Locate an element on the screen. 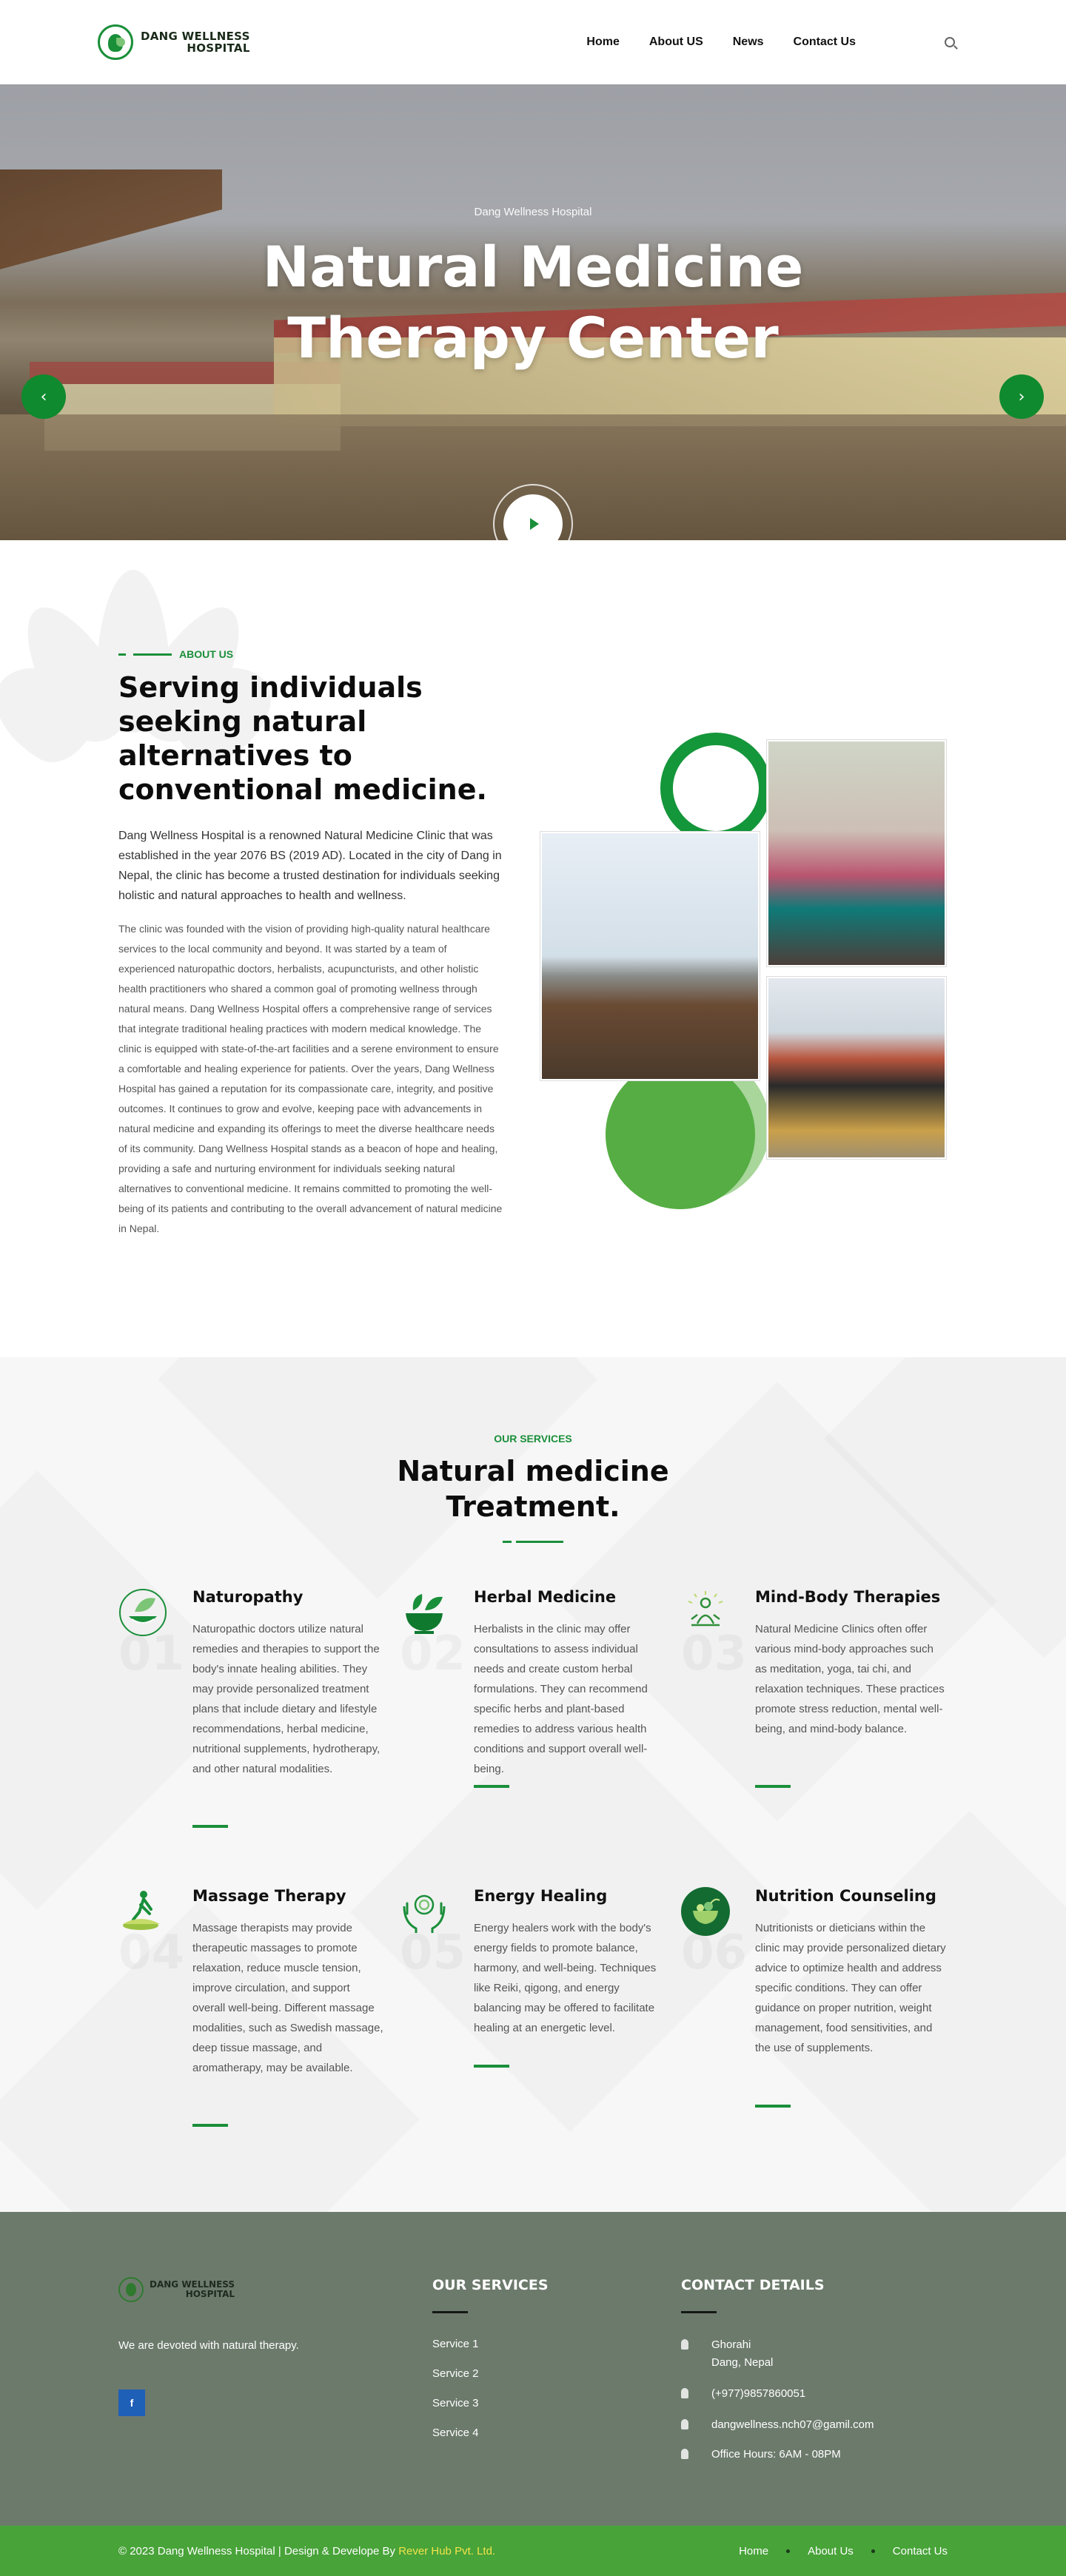  footer-logo-leaf-icon is located at coordinates (131, 2289).